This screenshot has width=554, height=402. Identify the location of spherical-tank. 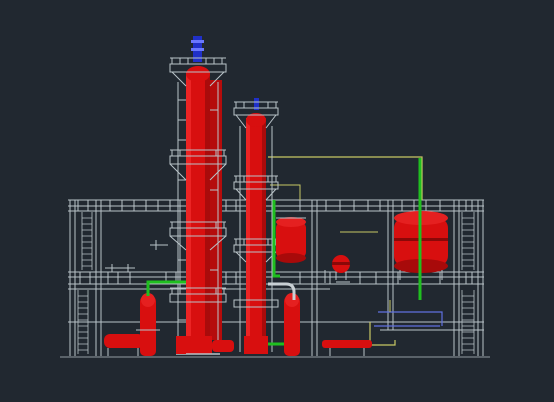
(341, 267).